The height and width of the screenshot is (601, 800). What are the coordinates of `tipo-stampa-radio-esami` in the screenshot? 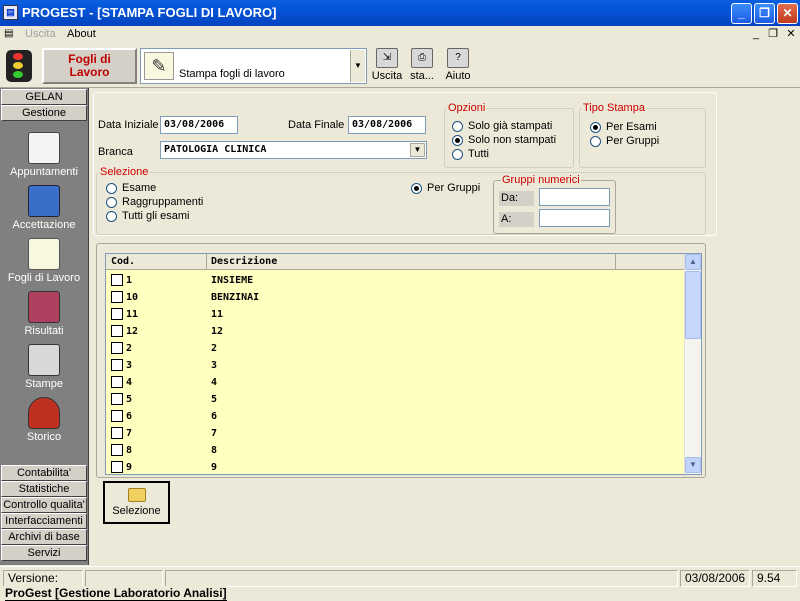 It's located at (595, 127).